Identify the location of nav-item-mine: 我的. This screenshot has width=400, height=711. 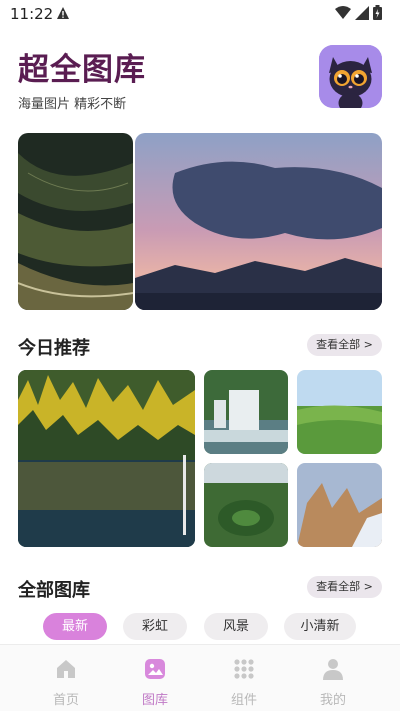
(333, 678).